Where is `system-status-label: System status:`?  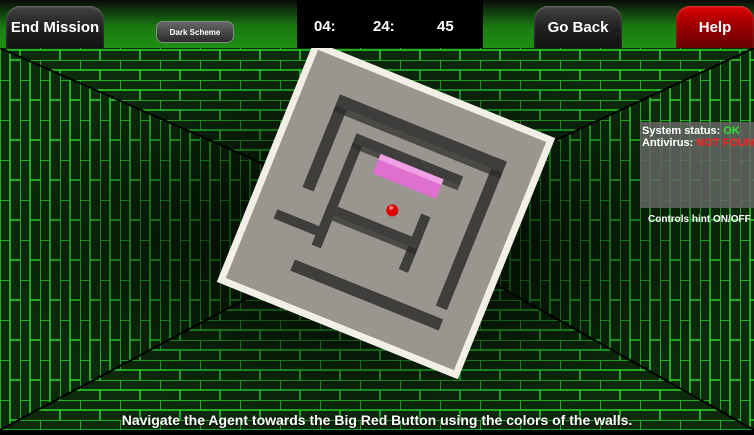 system-status-label: System status: is located at coordinates (681, 131).